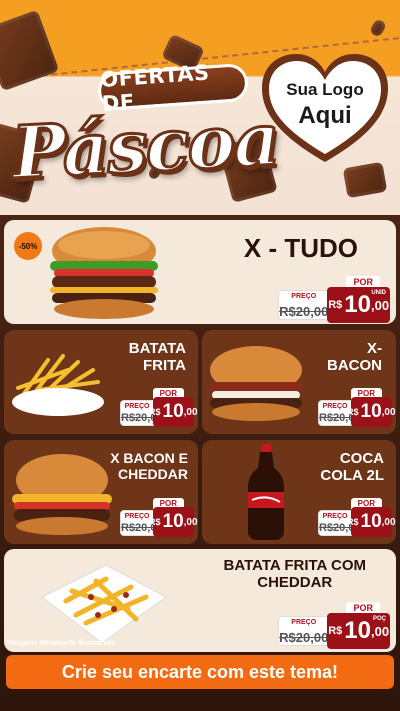 This screenshot has width=400, height=711. I want to click on bottom-product-name: BATATA FRITA COM CHEDDAR, so click(294, 574).